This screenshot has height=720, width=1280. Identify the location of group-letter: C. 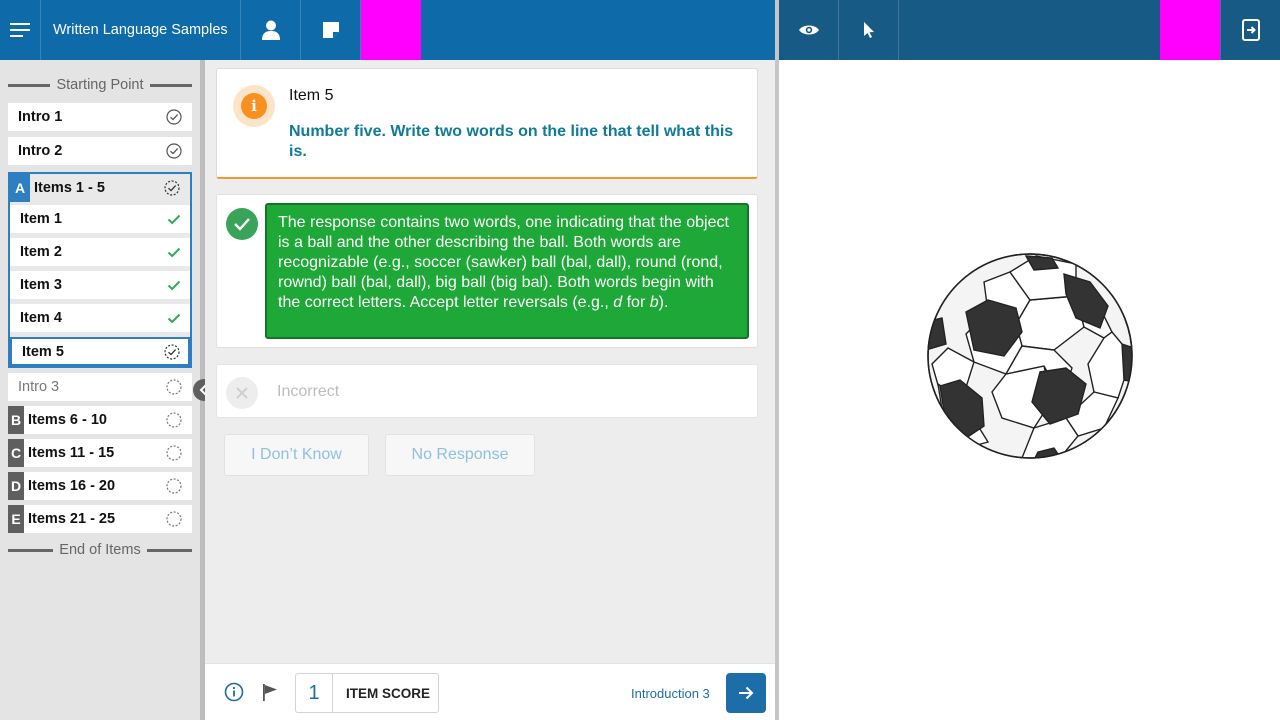
(16, 453).